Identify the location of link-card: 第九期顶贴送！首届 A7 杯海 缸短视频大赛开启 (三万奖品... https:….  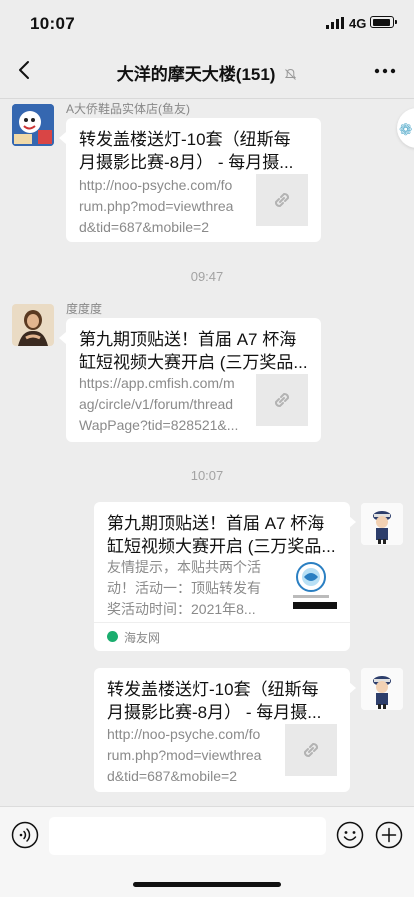
(193, 380).